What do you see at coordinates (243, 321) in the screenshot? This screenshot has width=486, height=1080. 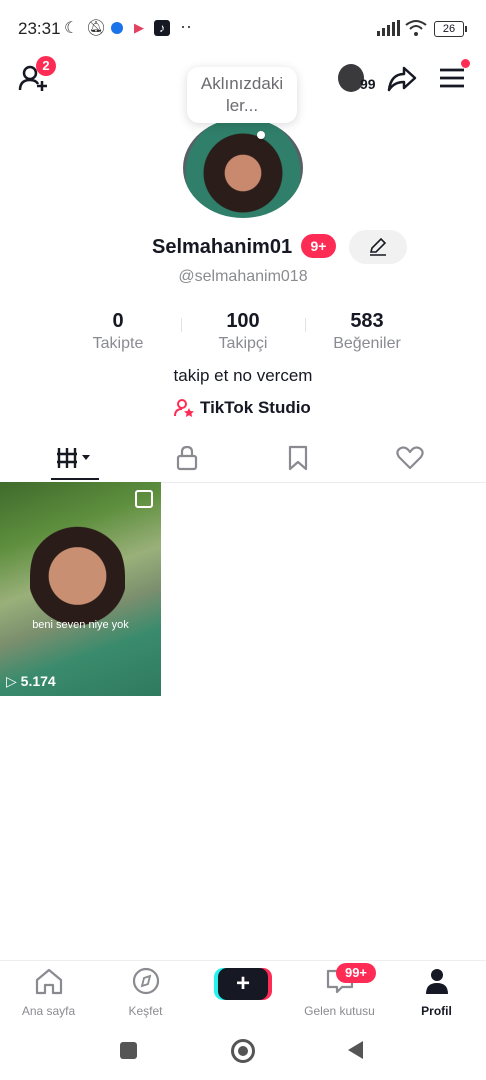 I see `followers-count: 100` at bounding box center [243, 321].